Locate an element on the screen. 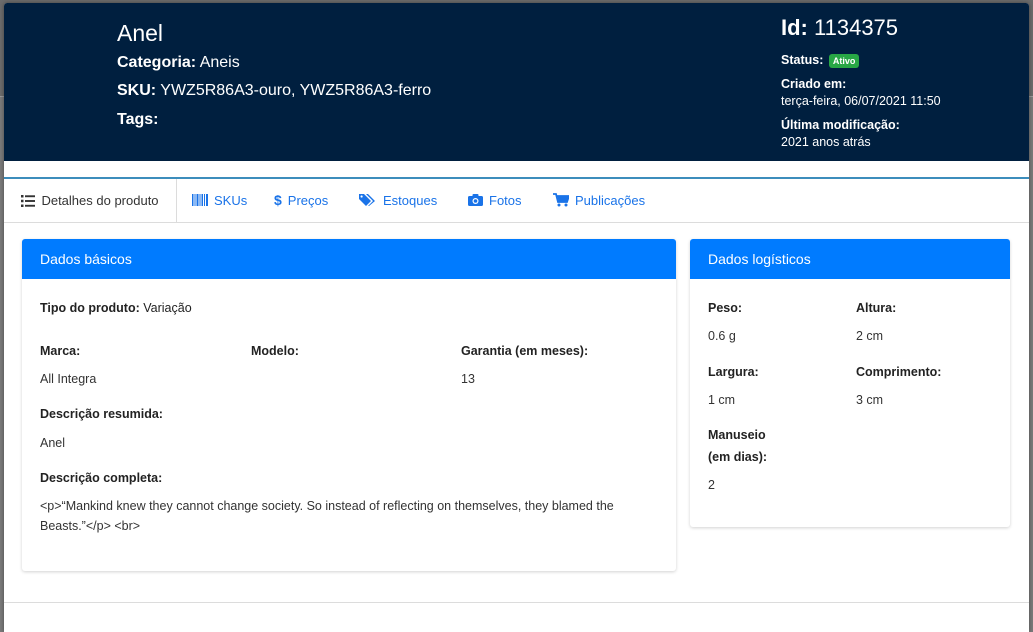 Image resolution: width=1033 pixels, height=632 pixels. barcode-icon is located at coordinates (200, 200).